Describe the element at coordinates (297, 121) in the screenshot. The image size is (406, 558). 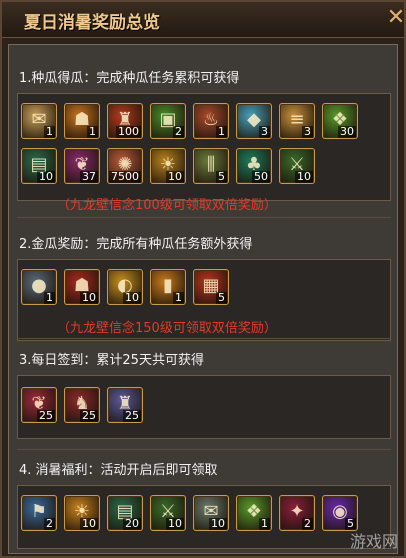
I see `reward-item: ≡ 3` at that location.